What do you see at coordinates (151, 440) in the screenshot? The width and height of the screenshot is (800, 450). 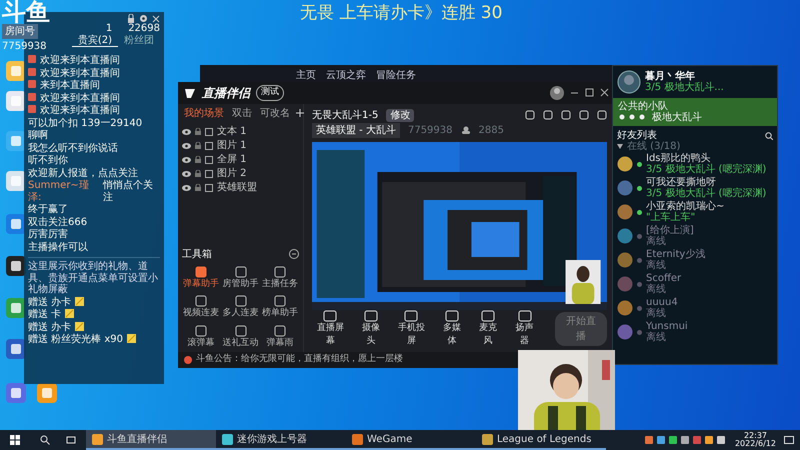 I see `taskbar-app: 斗鱼直播伴侣` at bounding box center [151, 440].